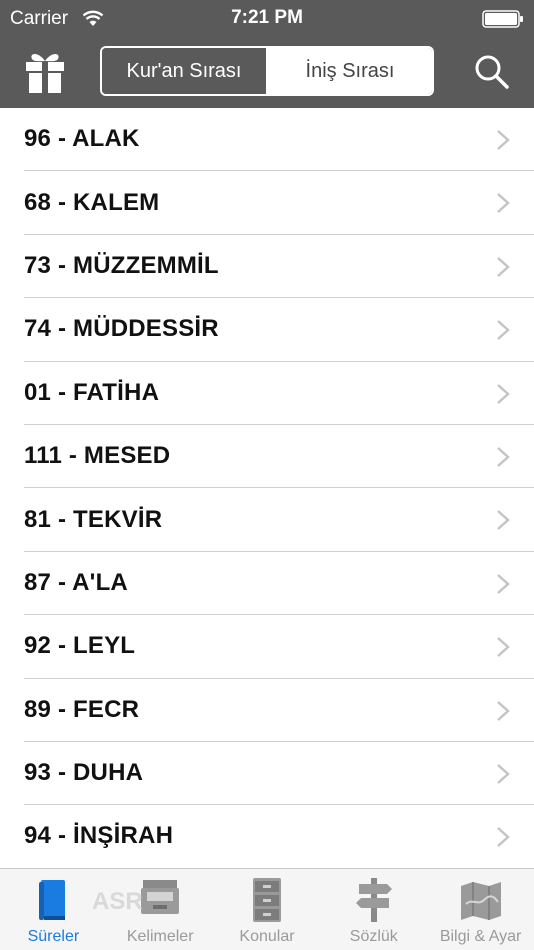 Image resolution: width=534 pixels, height=950 pixels. Describe the element at coordinates (279, 710) in the screenshot. I see `list-item: 89 - FECR` at that location.